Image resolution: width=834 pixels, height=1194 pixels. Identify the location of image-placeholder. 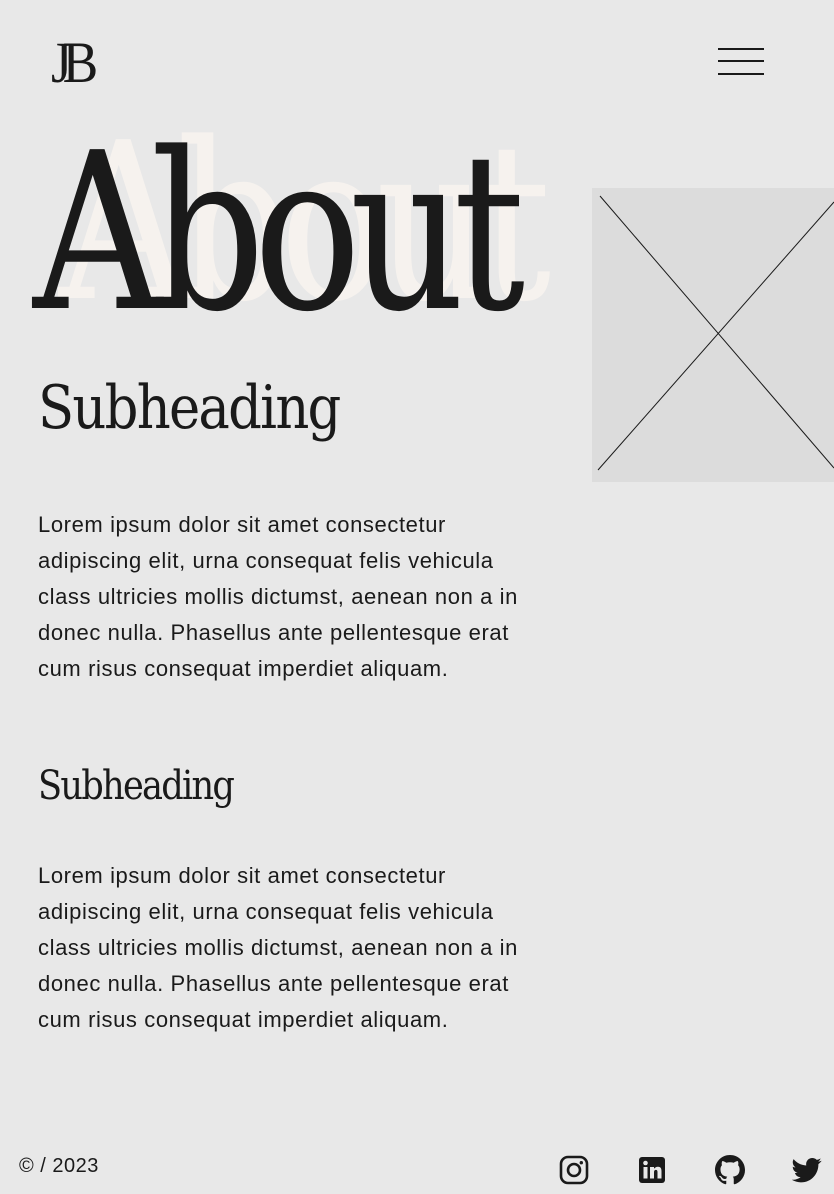
(713, 335).